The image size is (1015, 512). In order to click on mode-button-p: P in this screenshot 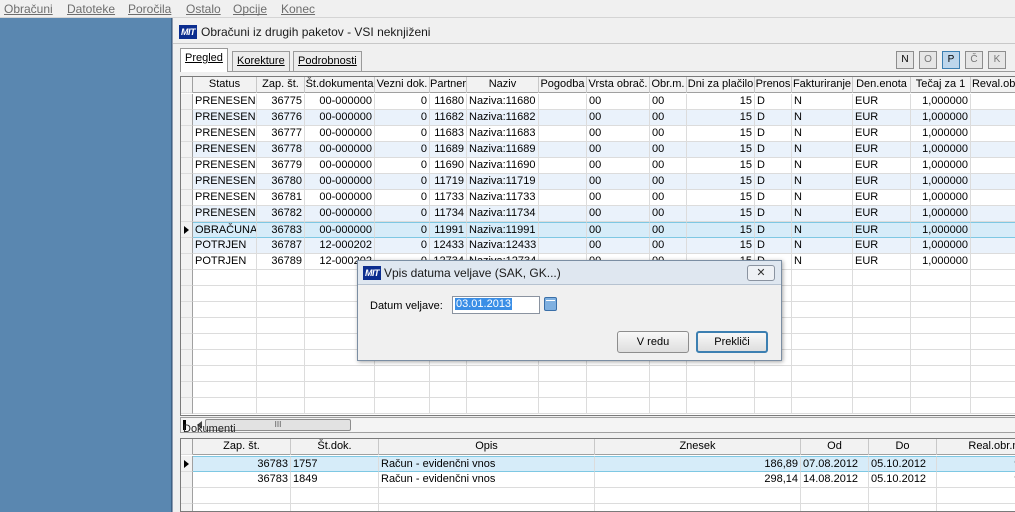, I will do `click(951, 60)`.